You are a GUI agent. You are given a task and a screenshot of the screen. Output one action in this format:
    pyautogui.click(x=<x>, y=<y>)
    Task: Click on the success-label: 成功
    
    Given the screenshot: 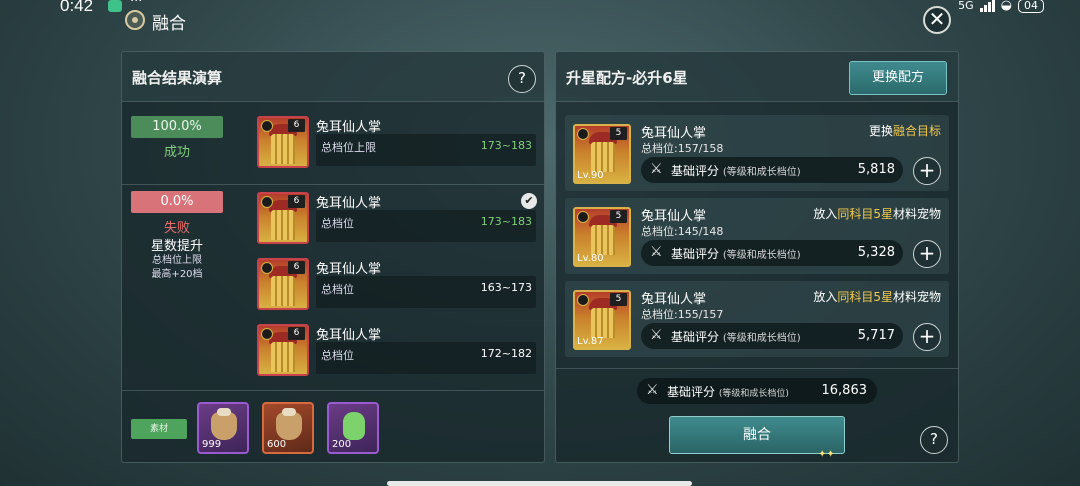 What is the action you would take?
    pyautogui.click(x=176, y=152)
    